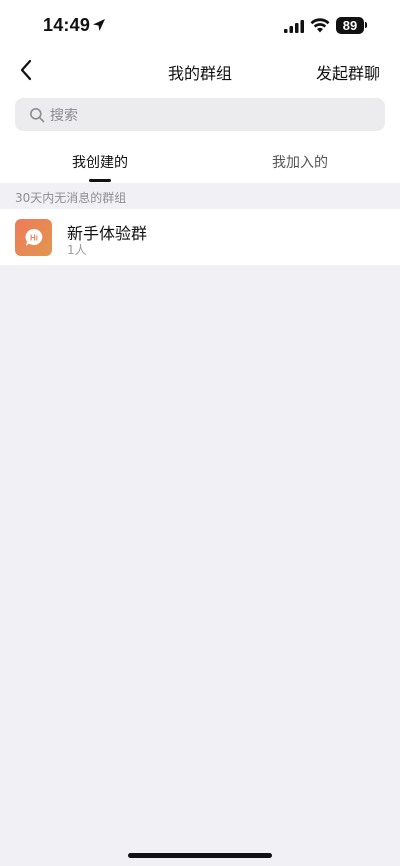  Describe the element at coordinates (200, 26) in the screenshot. I see `status-bar: 14:49 89` at that location.